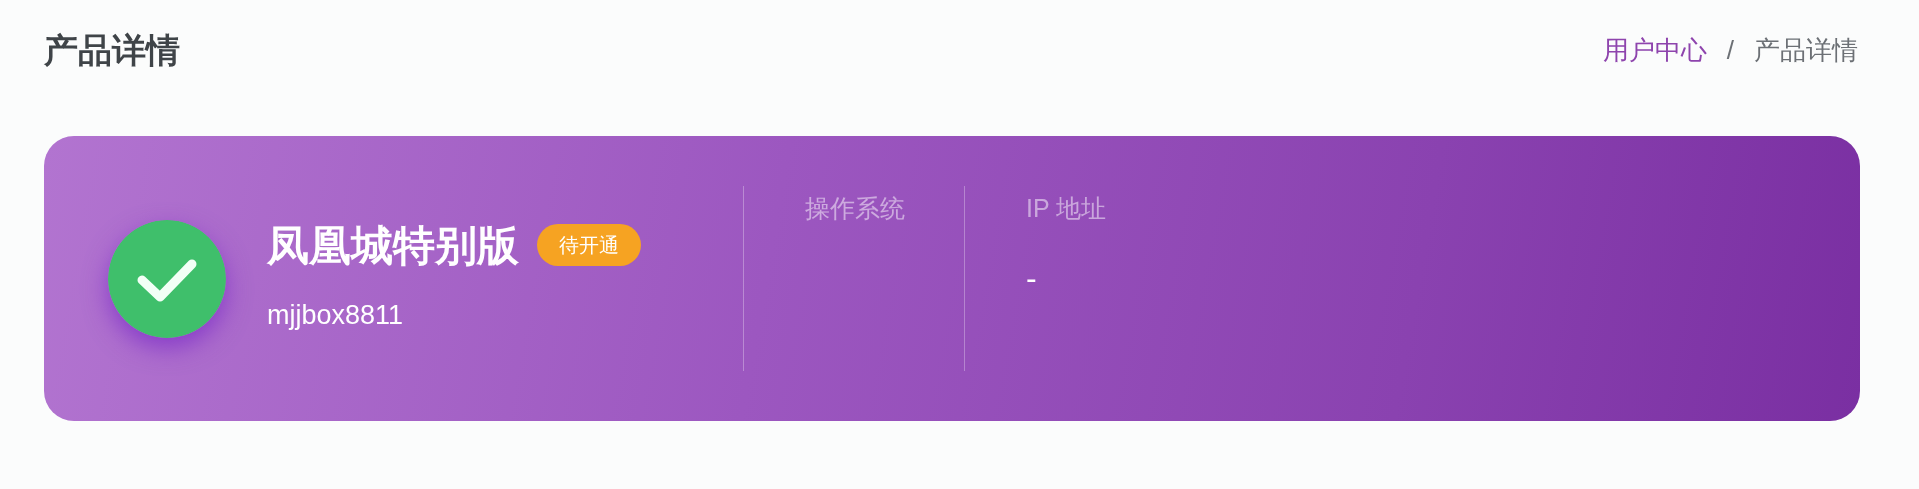  What do you see at coordinates (1067, 208) in the screenshot?
I see `field-label: IP 地址` at bounding box center [1067, 208].